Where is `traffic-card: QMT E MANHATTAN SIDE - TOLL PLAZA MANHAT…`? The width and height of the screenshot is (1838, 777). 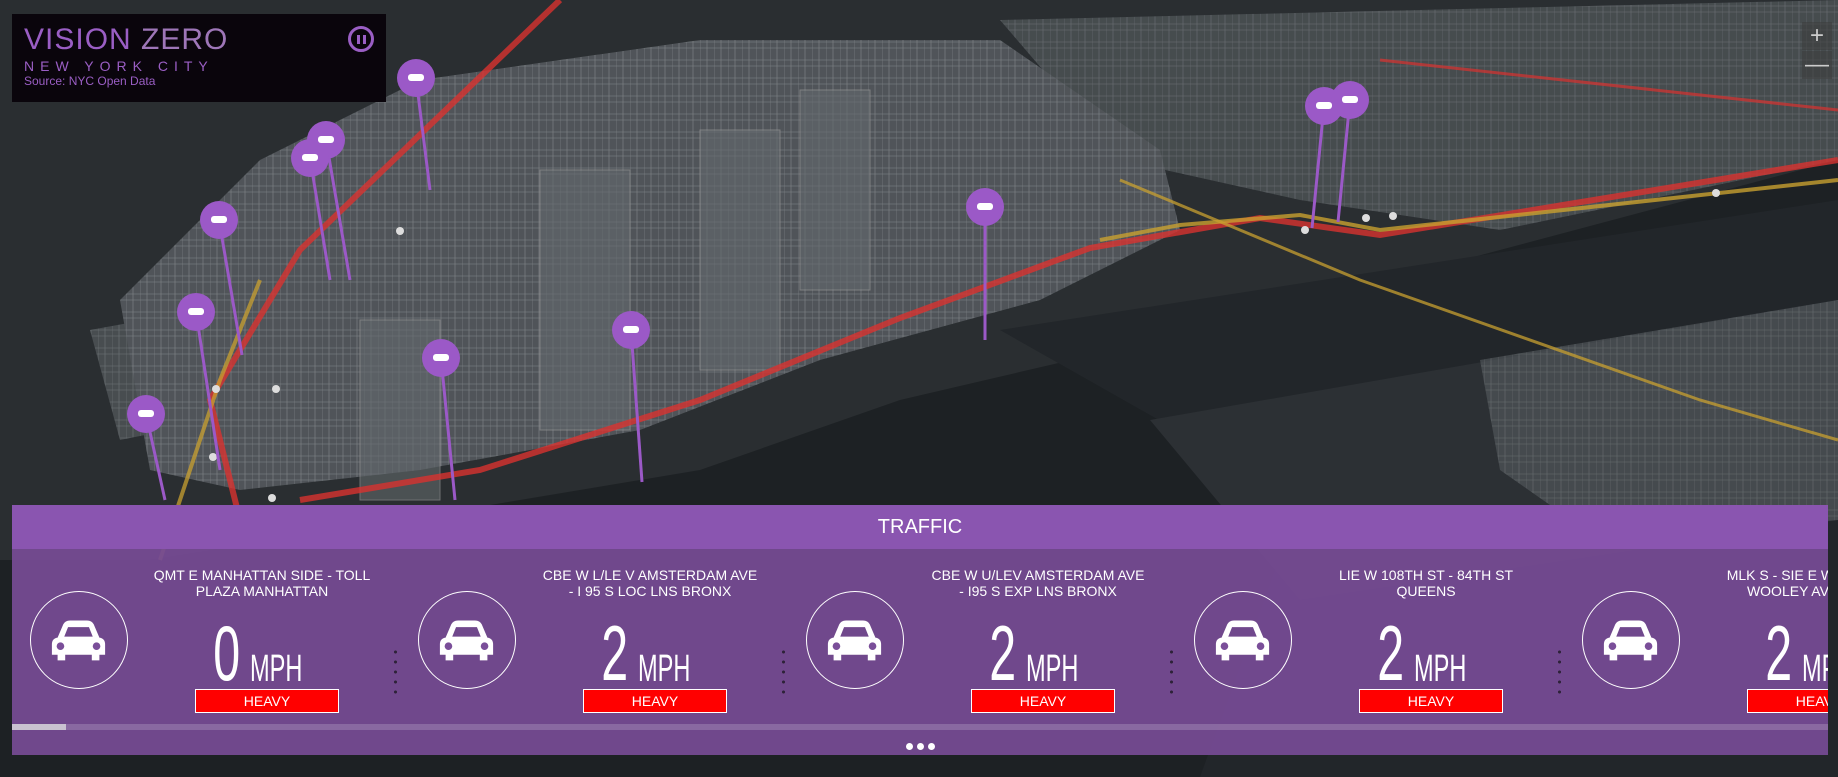 traffic-card: QMT E MANHATTAN SIDE - TOLL PLAZA MANHAT… is located at coordinates (206, 639).